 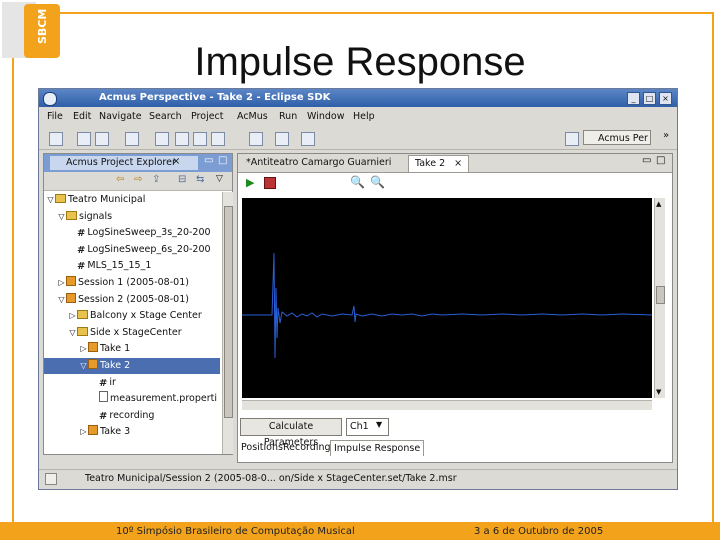 What do you see at coordinates (262, 447) in the screenshot?
I see `tab-positions: Positions` at bounding box center [262, 447].